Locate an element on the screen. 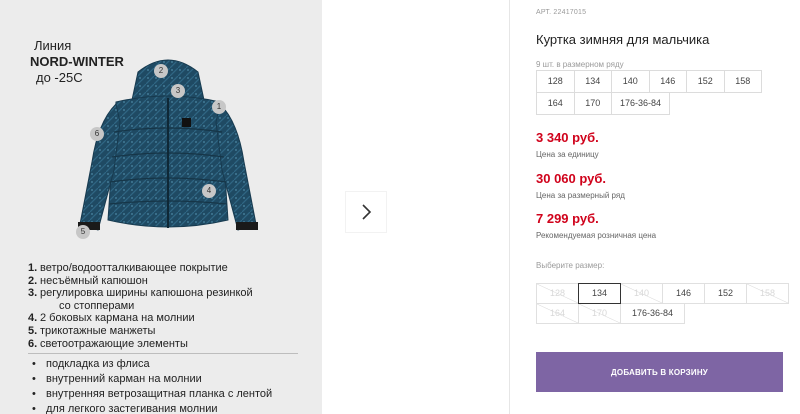 This screenshot has width=800, height=414. size-option-128: 128 is located at coordinates (557, 293).